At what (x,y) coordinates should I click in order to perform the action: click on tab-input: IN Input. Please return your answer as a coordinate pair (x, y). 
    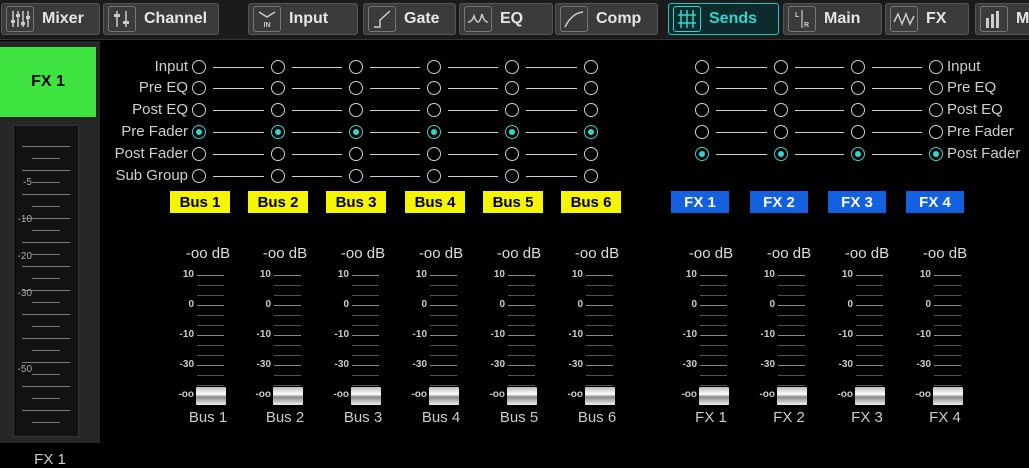
    Looking at the image, I should click on (303, 19).